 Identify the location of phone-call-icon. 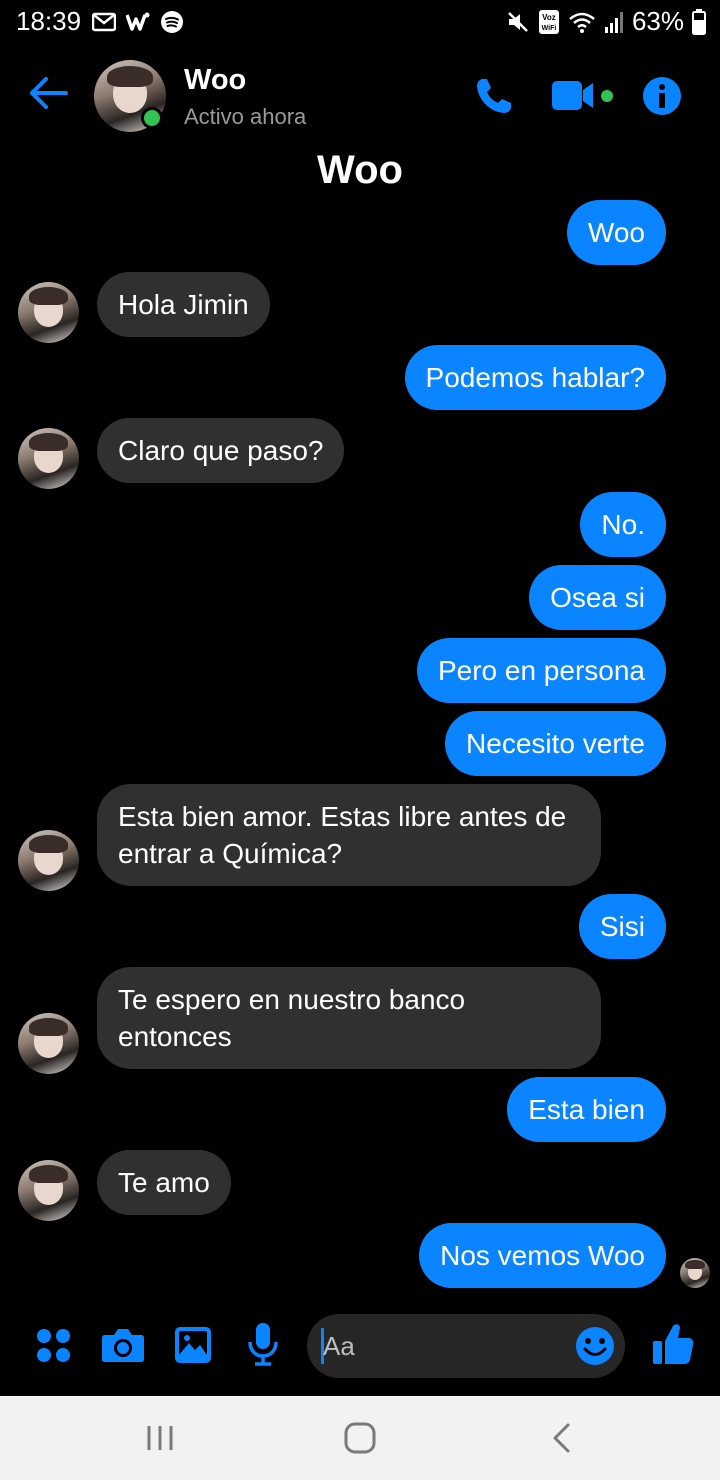
(494, 96).